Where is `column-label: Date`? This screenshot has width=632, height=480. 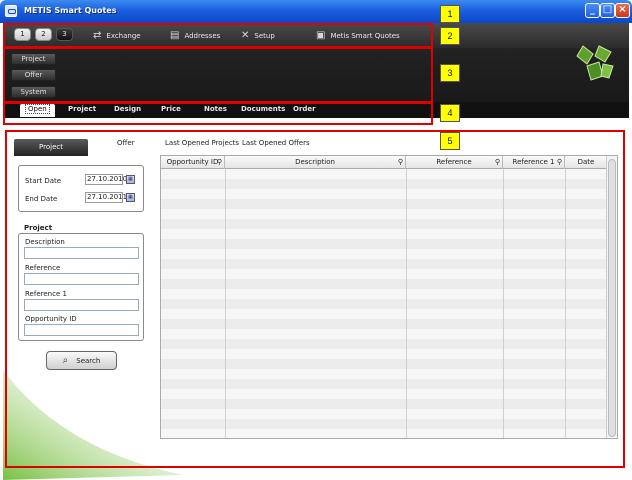 column-label: Date is located at coordinates (586, 162).